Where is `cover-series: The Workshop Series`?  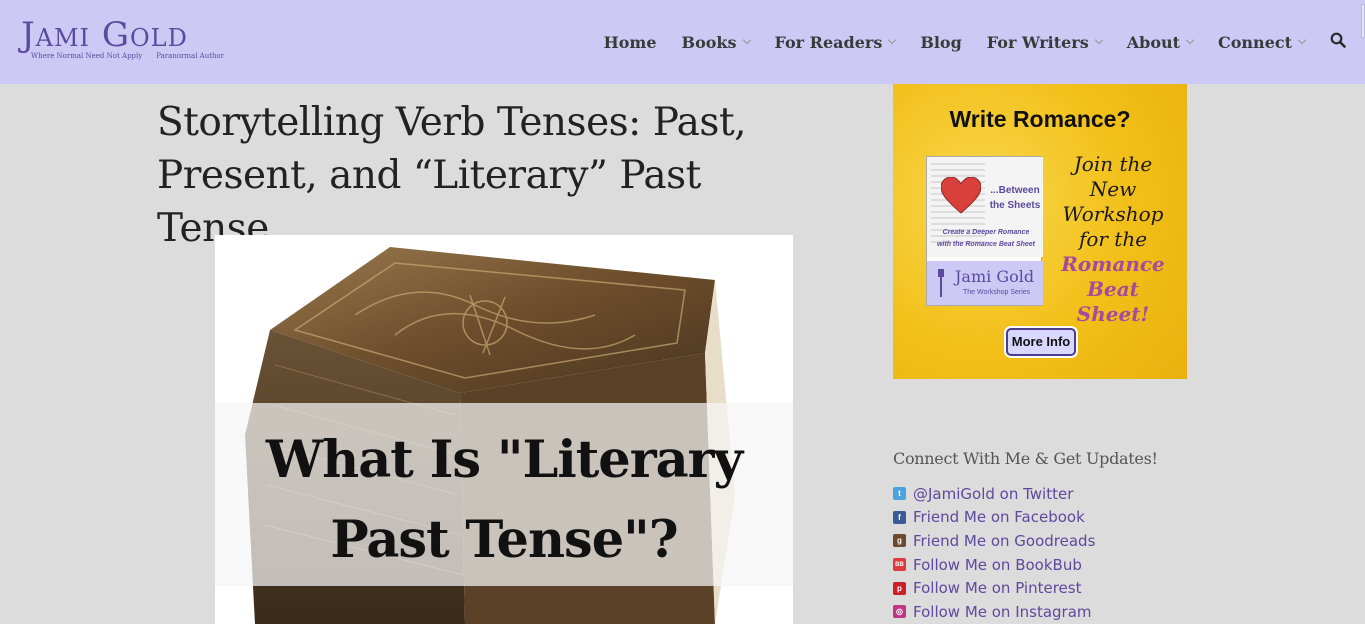 cover-series: The Workshop Series is located at coordinates (997, 292).